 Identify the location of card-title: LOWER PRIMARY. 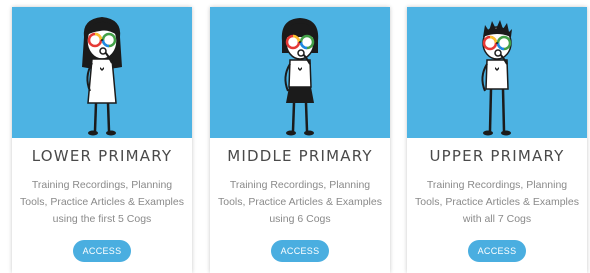
(102, 156).